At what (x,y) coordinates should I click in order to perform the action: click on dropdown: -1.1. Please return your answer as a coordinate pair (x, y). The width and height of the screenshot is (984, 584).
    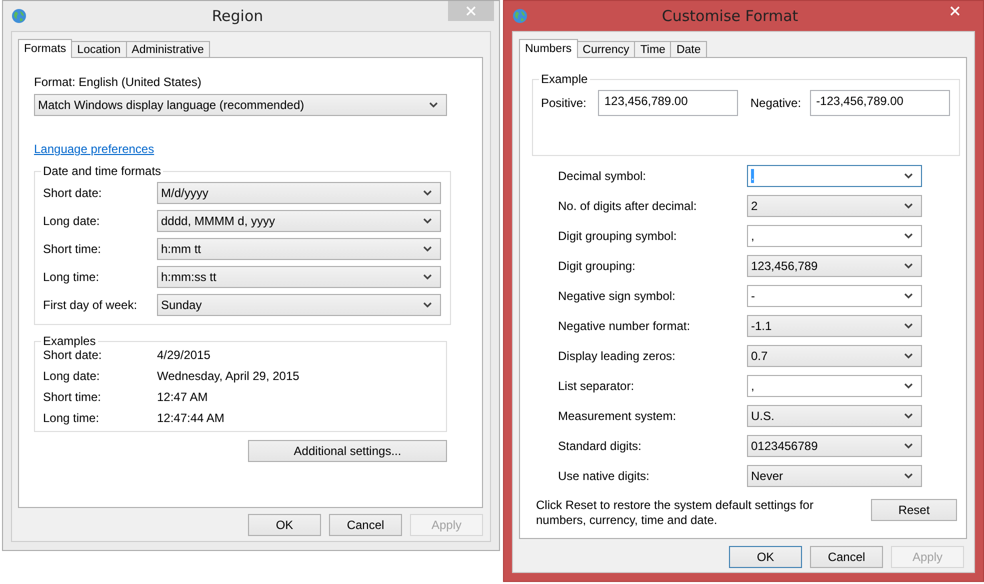
    Looking at the image, I should click on (834, 326).